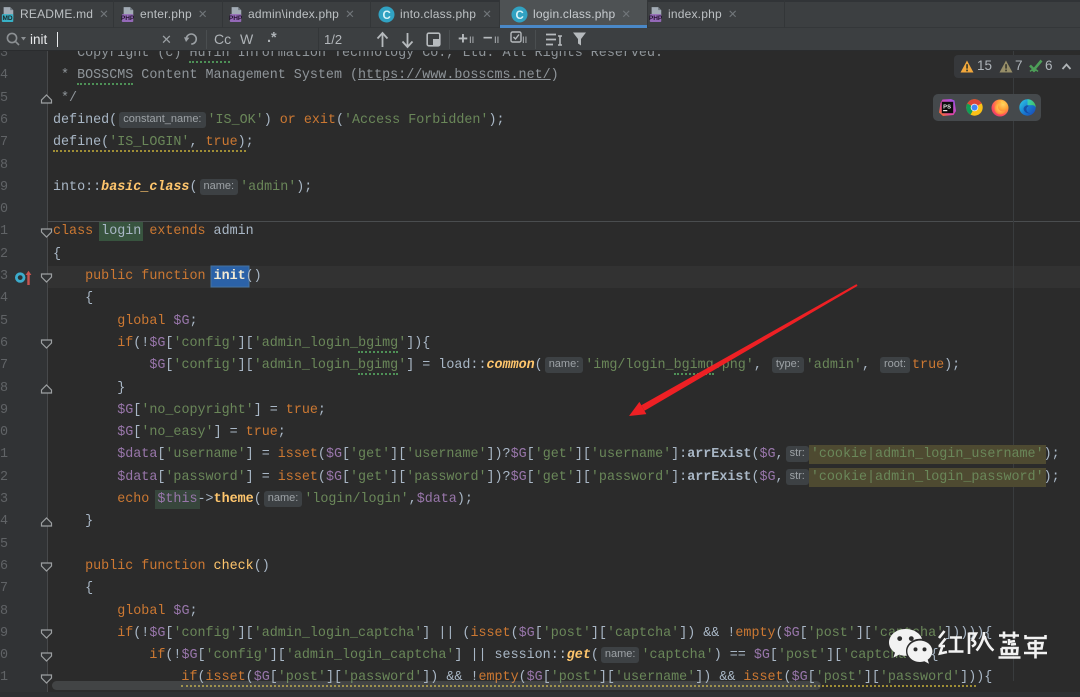 This screenshot has height=697, width=1080. I want to click on svg-text: MD, so click(7, 18).